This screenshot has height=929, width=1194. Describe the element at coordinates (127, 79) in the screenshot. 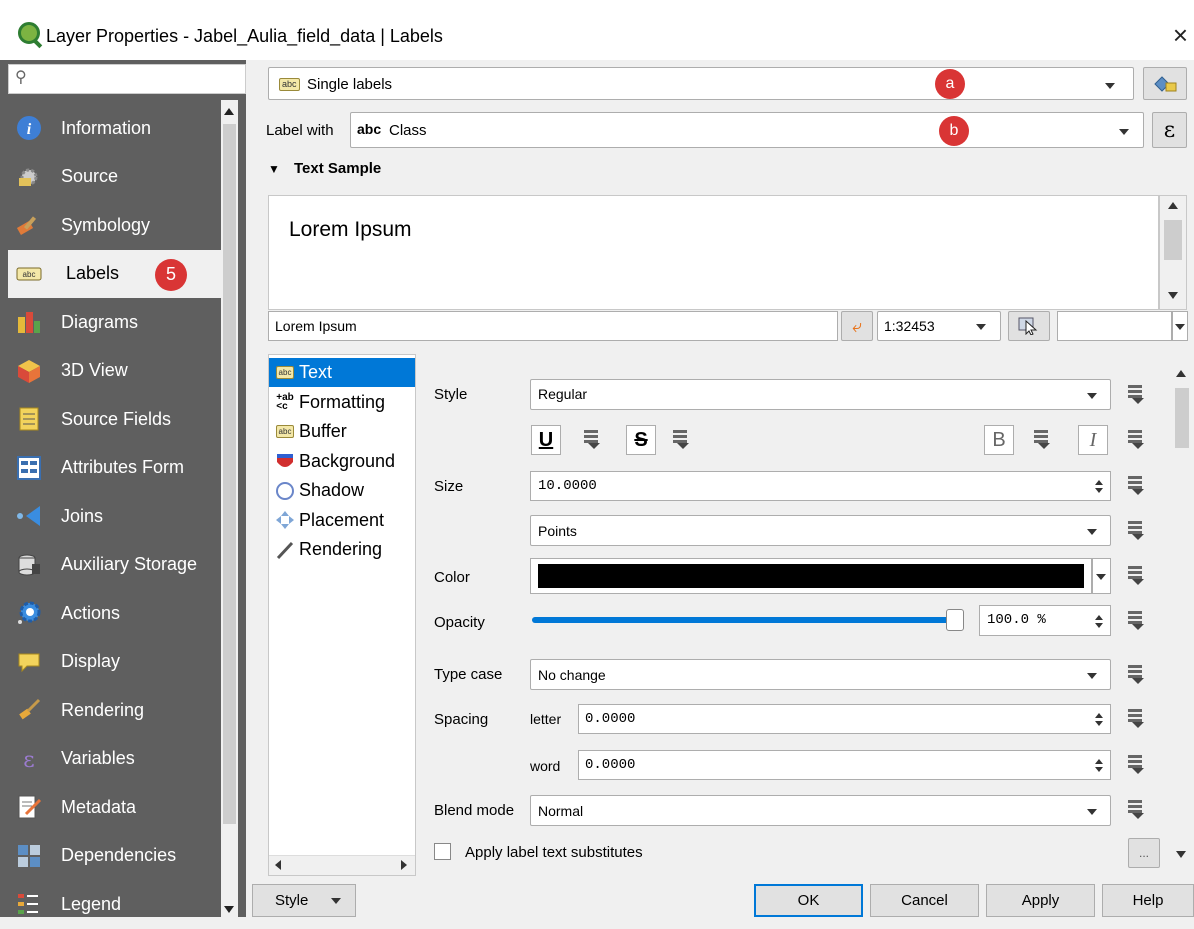

I see `sidebar-search-input: ⚲` at that location.